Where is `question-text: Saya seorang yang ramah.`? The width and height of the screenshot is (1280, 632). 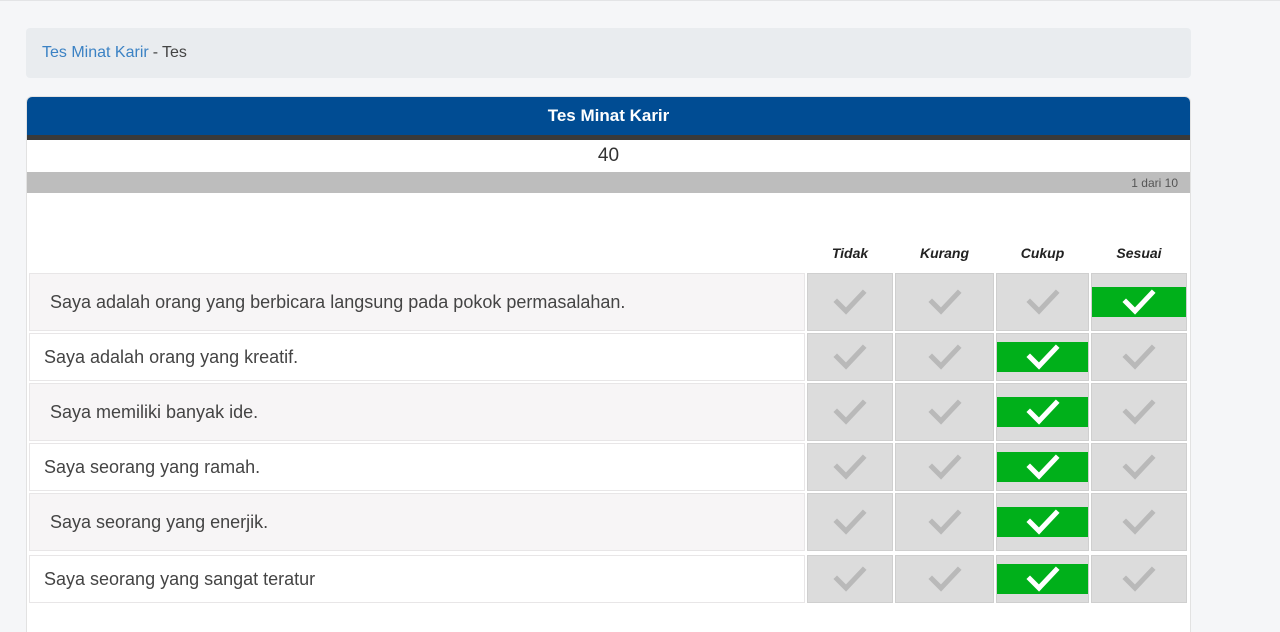
question-text: Saya seorang yang ramah. is located at coordinates (417, 467).